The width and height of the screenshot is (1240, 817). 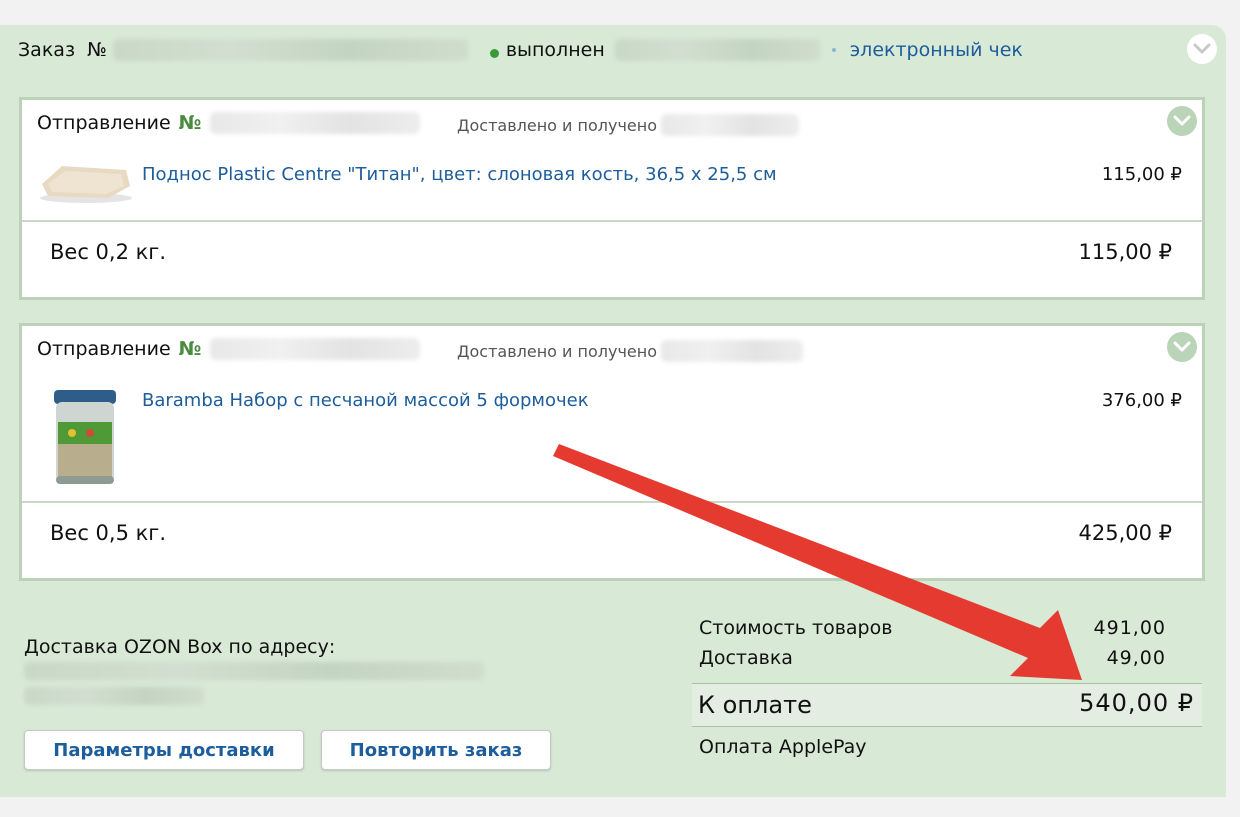 I want to click on shipment-footer: Вес 0,2 кг. 115,00 ₽, so click(x=612, y=260).